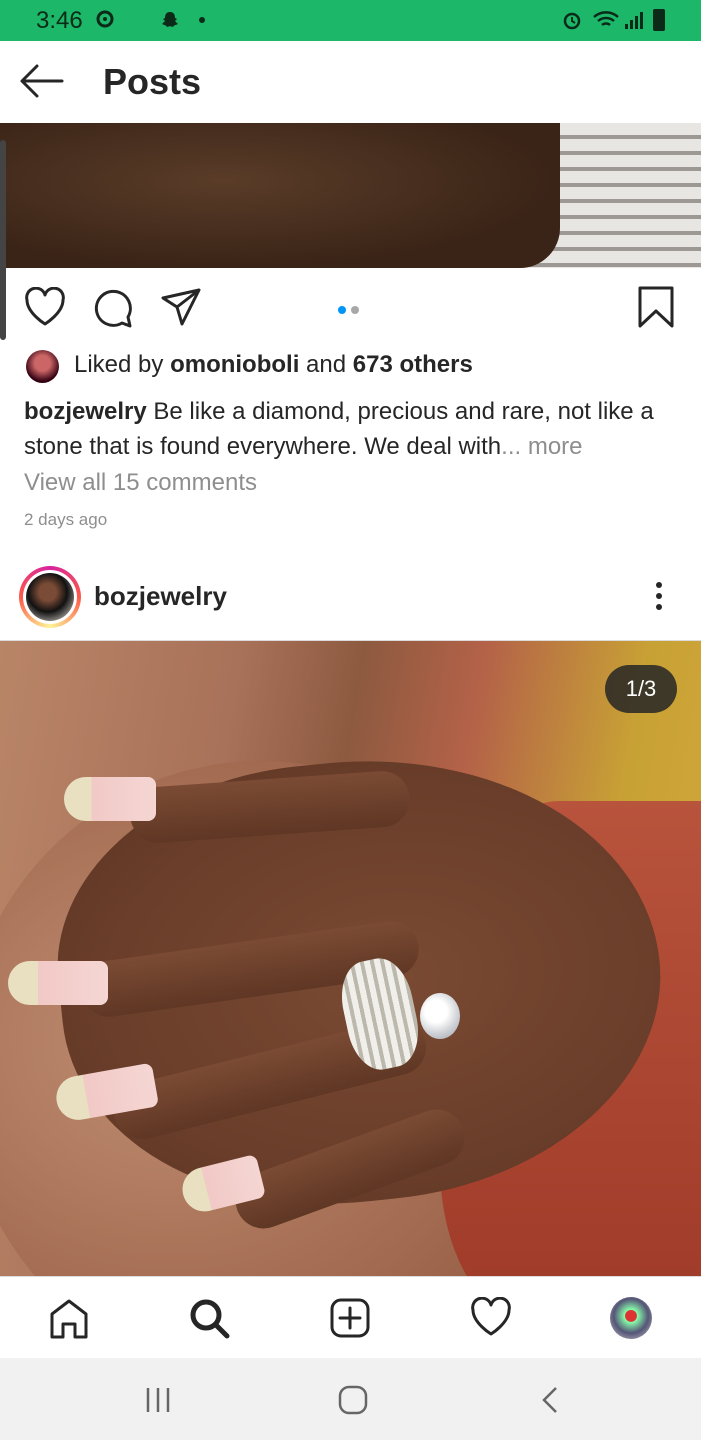 Image resolution: width=701 pixels, height=1440 pixels. What do you see at coordinates (59, 20) in the screenshot?
I see `status-time: 3:46` at bounding box center [59, 20].